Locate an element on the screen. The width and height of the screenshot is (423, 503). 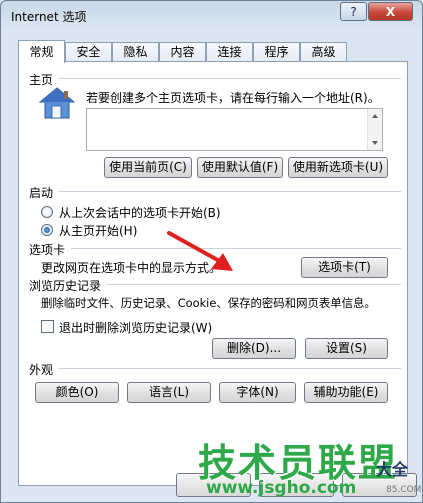
startup-last-session-radio is located at coordinates (47, 212).